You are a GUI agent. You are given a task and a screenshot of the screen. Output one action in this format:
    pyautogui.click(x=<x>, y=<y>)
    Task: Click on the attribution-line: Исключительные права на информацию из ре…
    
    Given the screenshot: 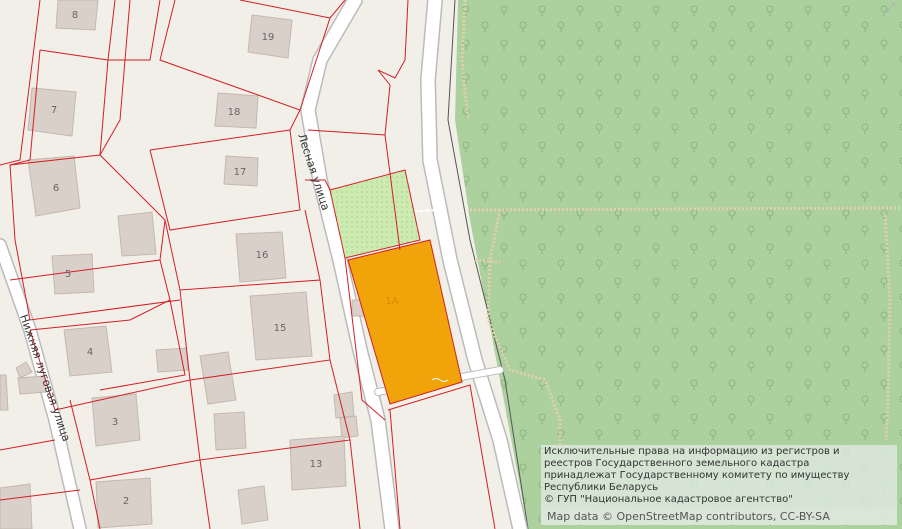 What is the action you would take?
    pyautogui.click(x=692, y=451)
    